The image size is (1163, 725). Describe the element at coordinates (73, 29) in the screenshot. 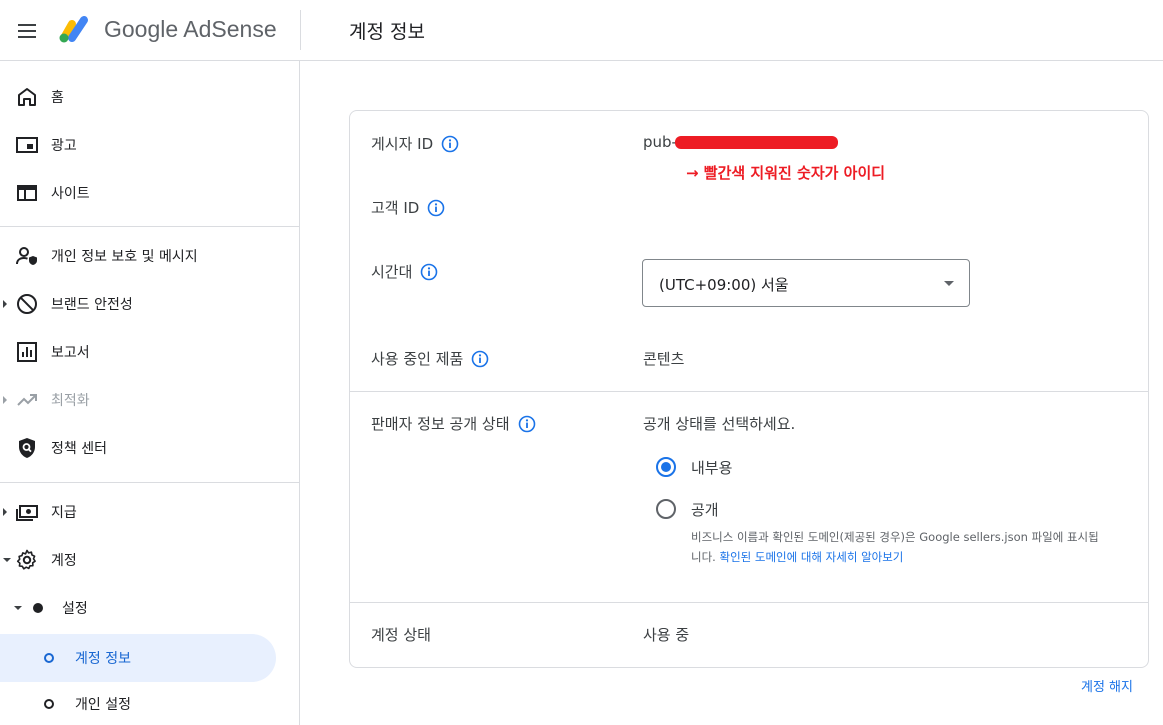

I see `adsense-logo-icon` at that location.